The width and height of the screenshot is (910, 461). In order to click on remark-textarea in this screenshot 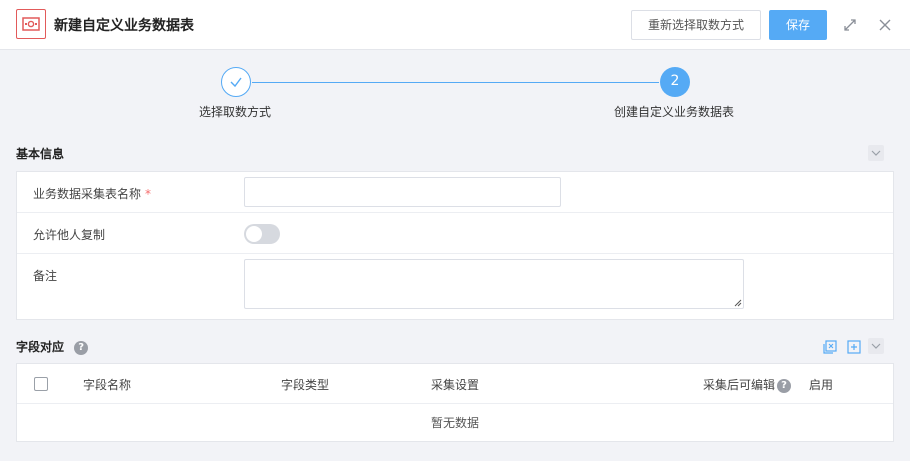, I will do `click(494, 284)`.